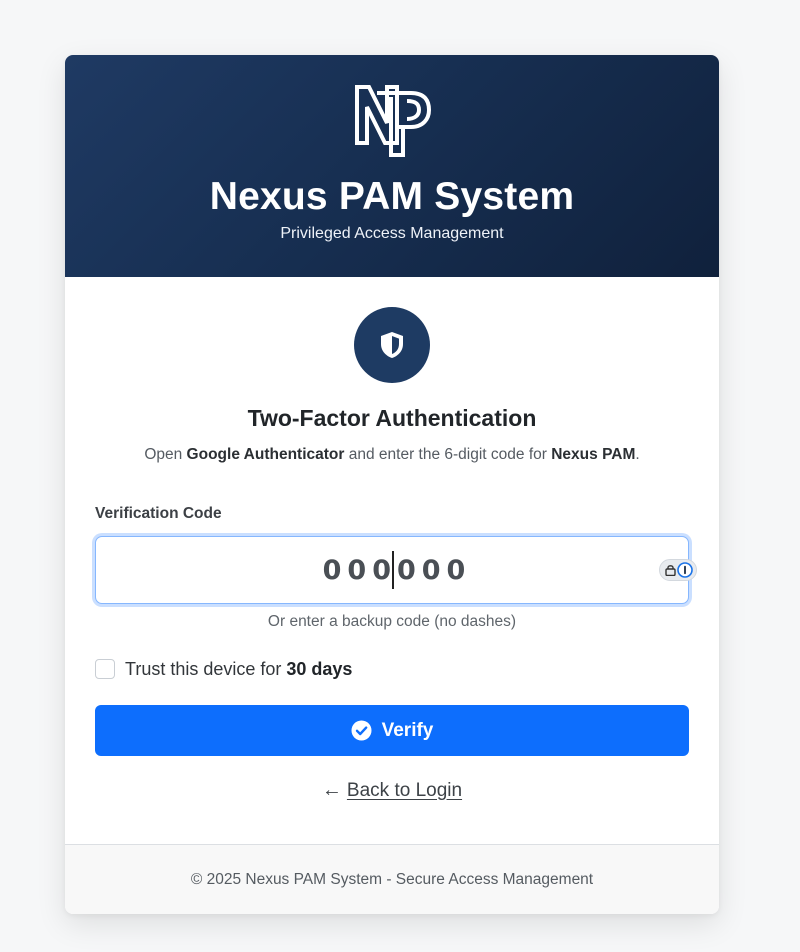 The width and height of the screenshot is (800, 952). Describe the element at coordinates (393, 121) in the screenshot. I see `np-logo-icon` at that location.